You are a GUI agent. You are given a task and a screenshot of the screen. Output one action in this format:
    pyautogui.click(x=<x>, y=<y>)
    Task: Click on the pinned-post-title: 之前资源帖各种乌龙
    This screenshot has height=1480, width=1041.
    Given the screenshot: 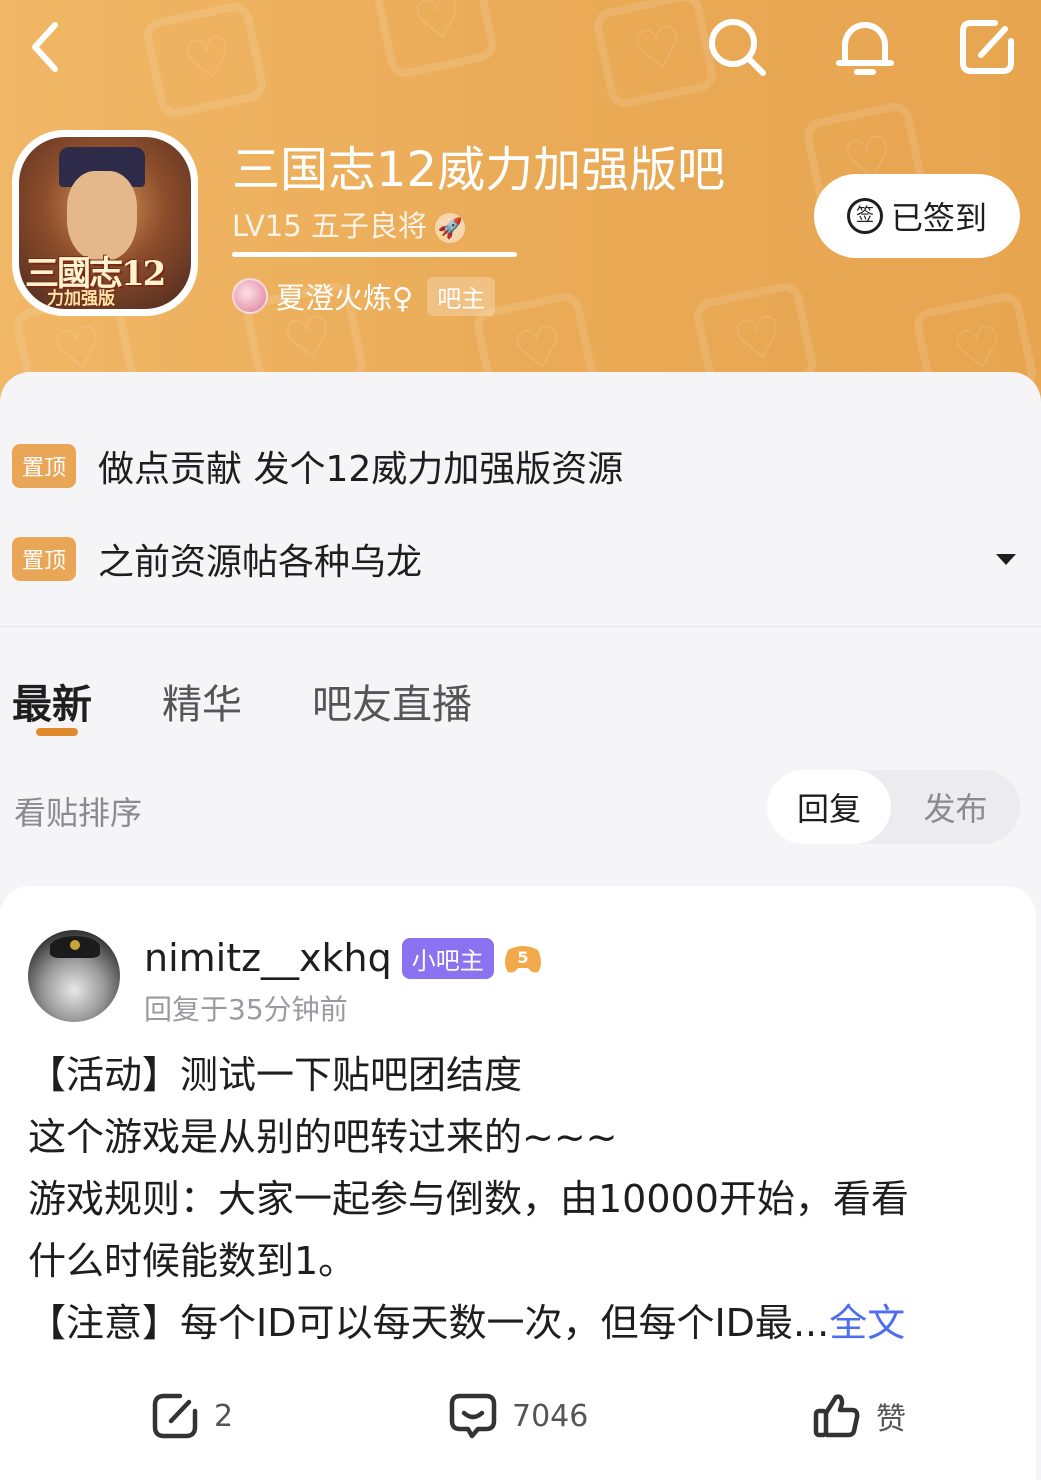 What is the action you would take?
    pyautogui.click(x=260, y=562)
    